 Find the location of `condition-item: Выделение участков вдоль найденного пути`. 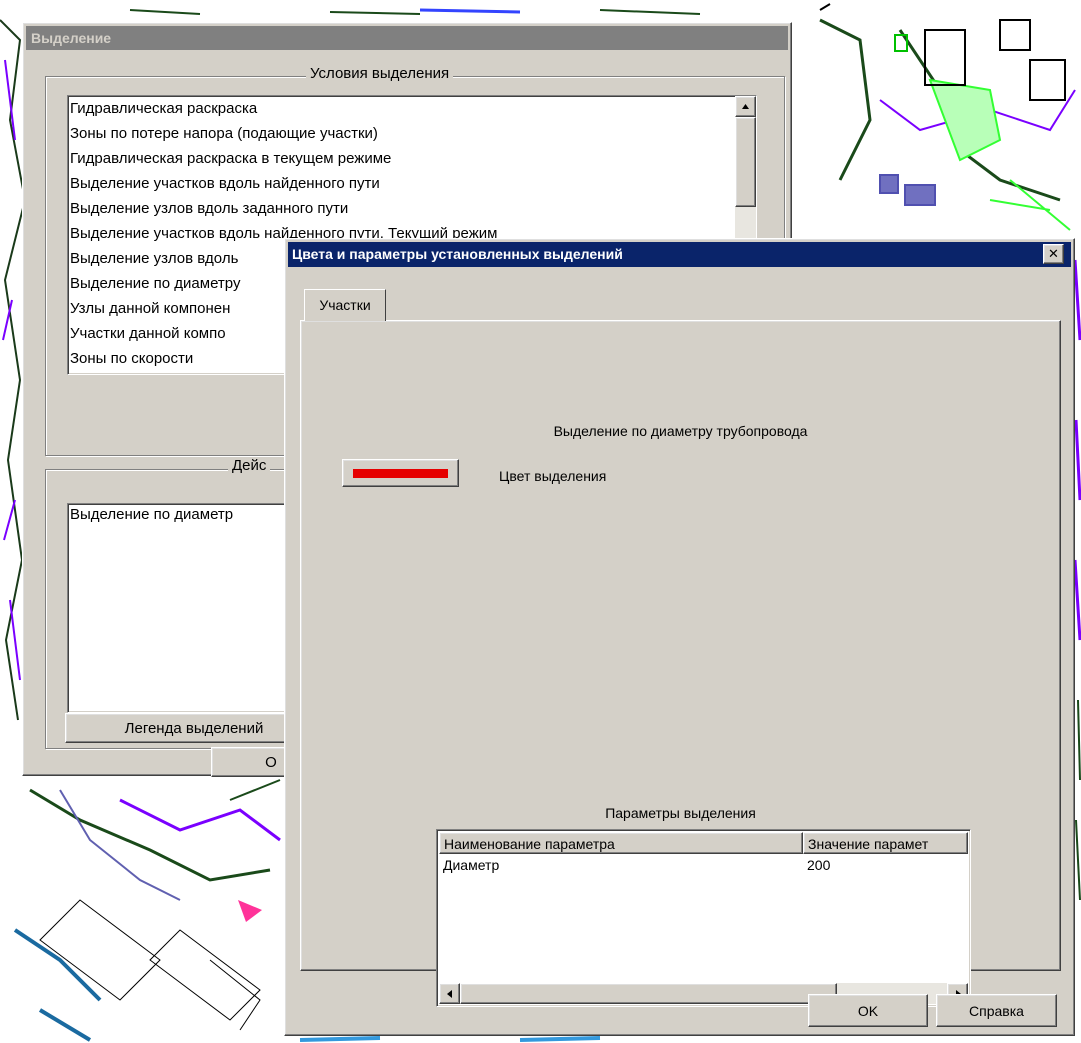

condition-item: Выделение участков вдоль найденного пути is located at coordinates (412, 183).